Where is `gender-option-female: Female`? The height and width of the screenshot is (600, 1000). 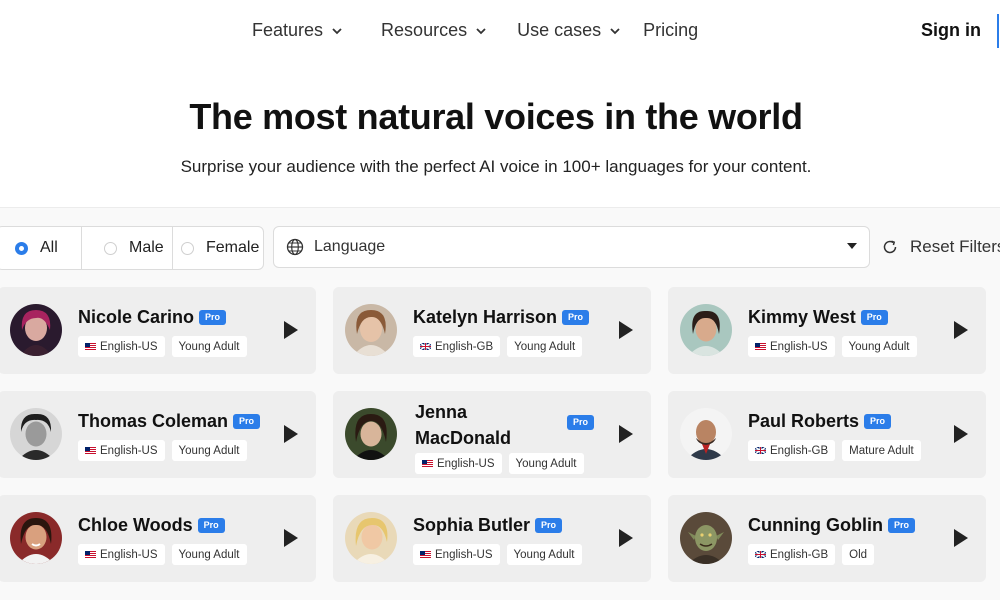
gender-option-female: Female is located at coordinates (218, 248).